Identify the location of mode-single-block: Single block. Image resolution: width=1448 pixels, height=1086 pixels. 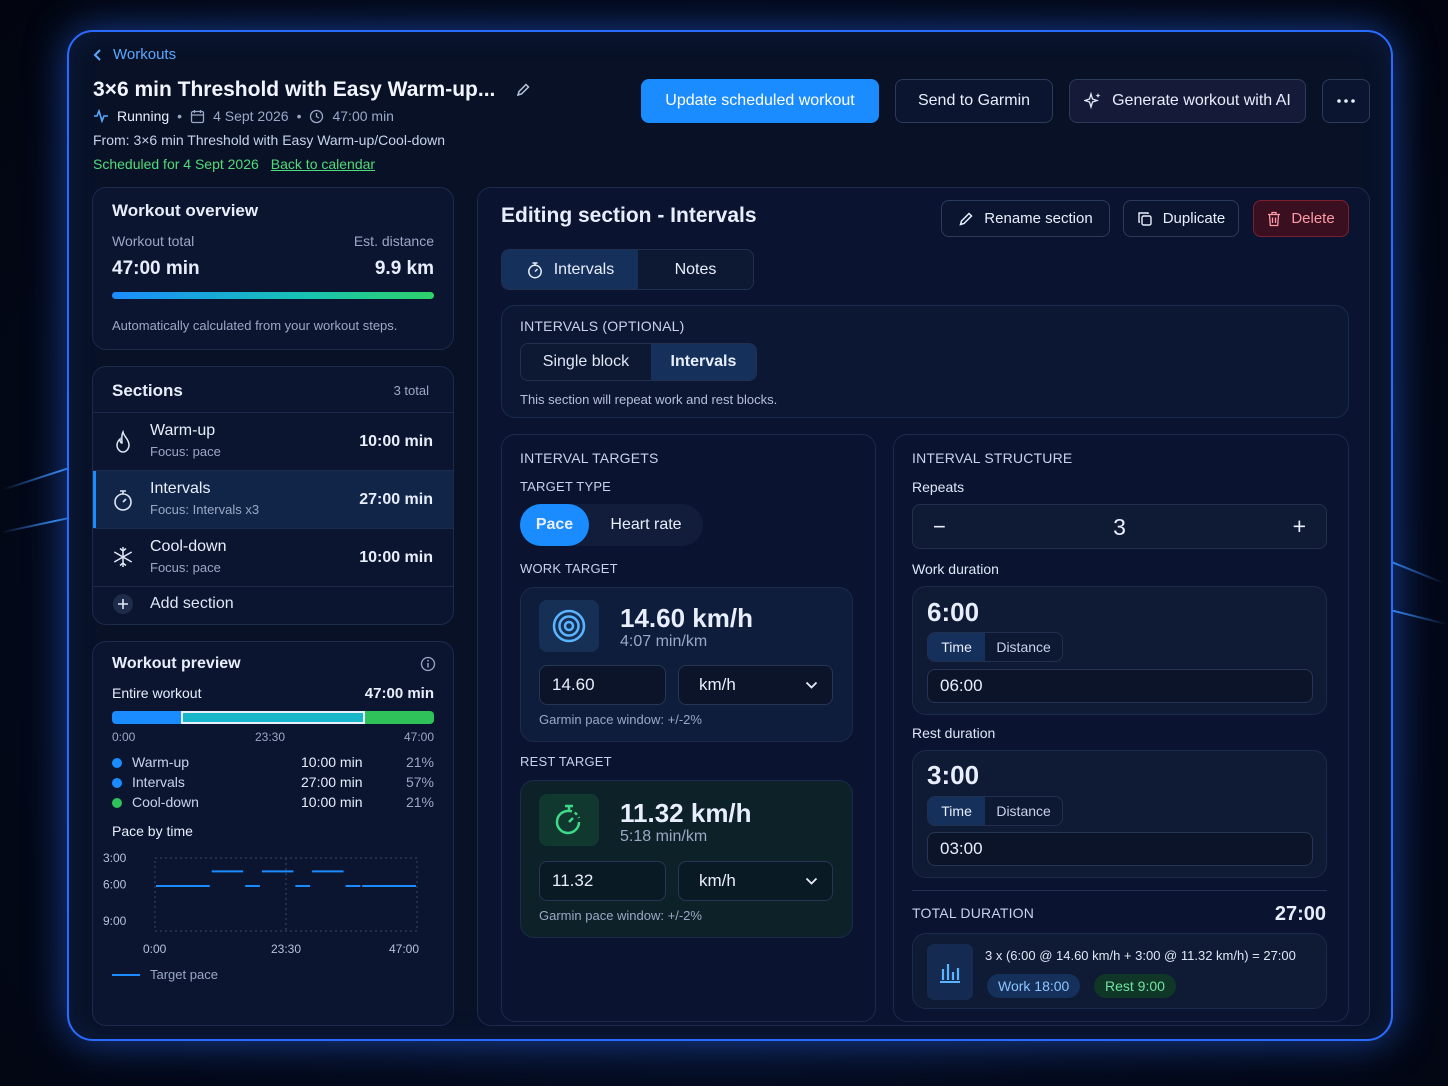
(586, 362).